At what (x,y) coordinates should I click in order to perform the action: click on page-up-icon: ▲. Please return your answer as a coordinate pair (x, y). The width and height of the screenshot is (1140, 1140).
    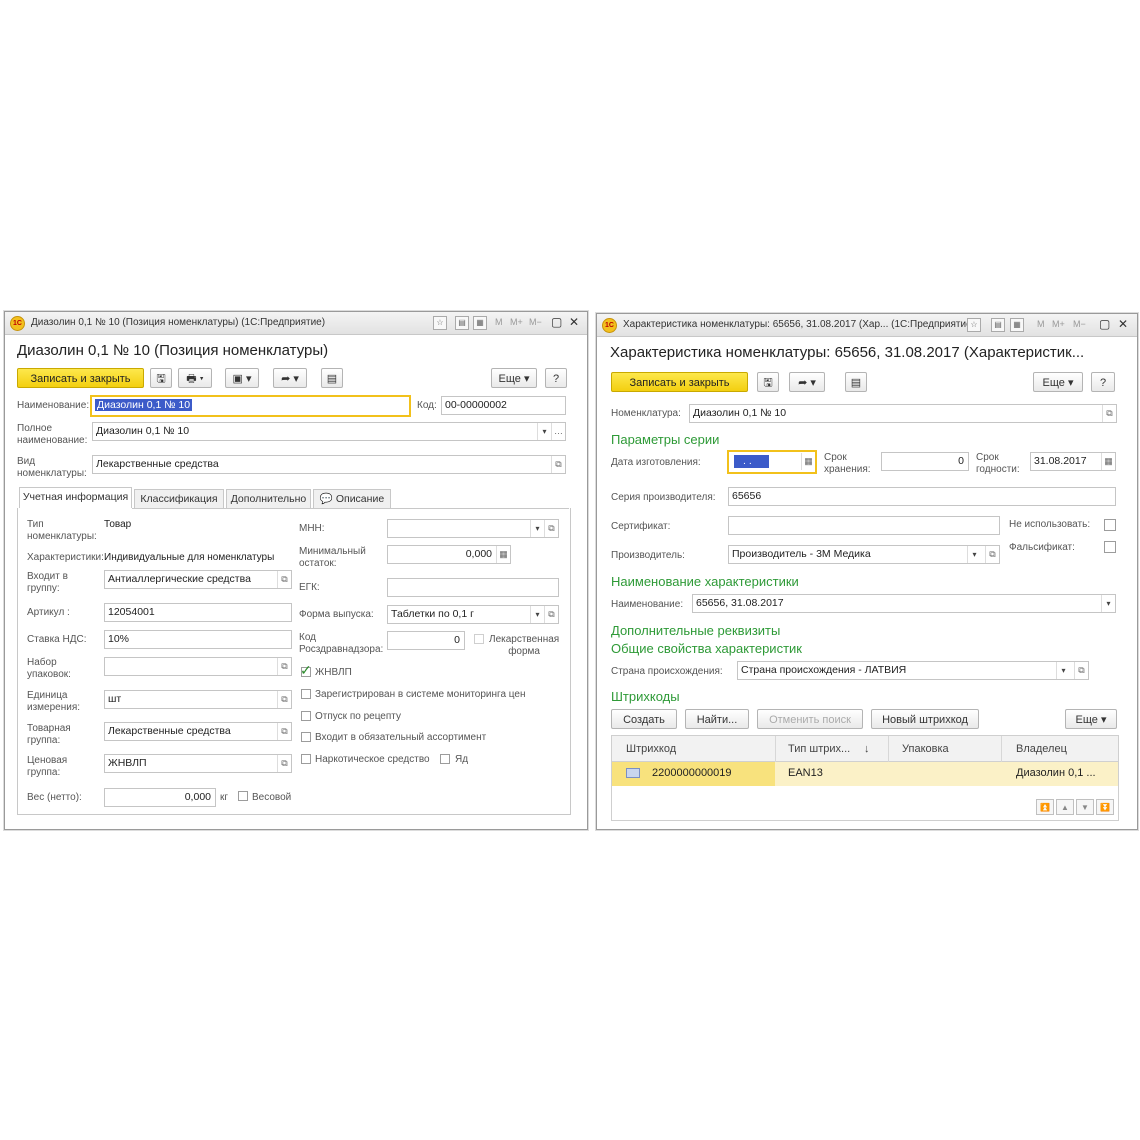
    Looking at the image, I should click on (1065, 807).